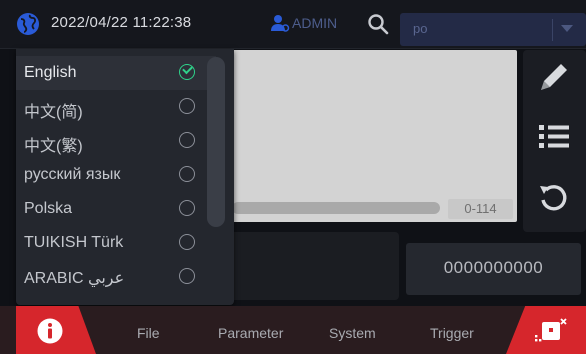  Describe the element at coordinates (315, 23) in the screenshot. I see `user-label: ADMIN` at that location.